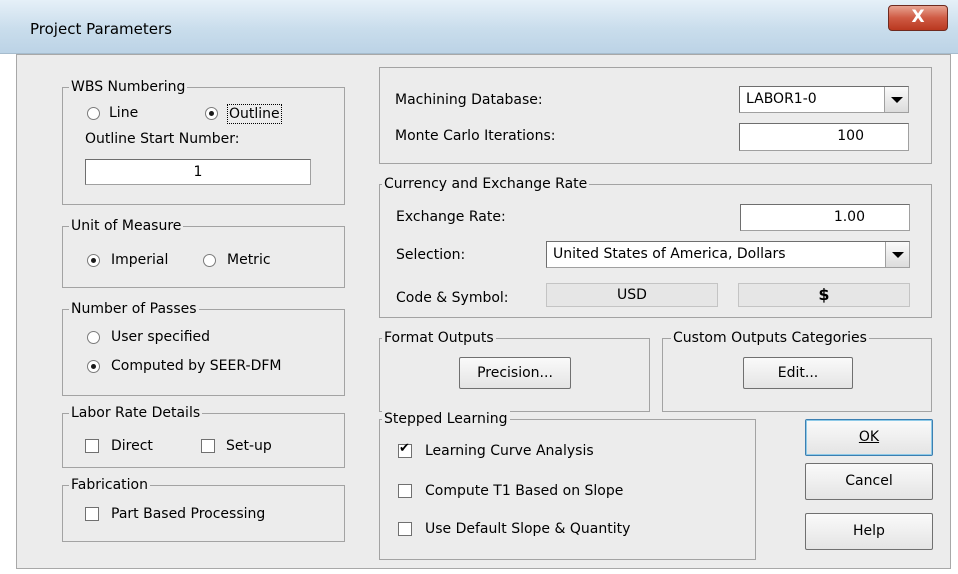 This screenshot has height=574, width=958. Describe the element at coordinates (451, 217) in the screenshot. I see `exchange-rate-label: Exchange Rate:` at that location.